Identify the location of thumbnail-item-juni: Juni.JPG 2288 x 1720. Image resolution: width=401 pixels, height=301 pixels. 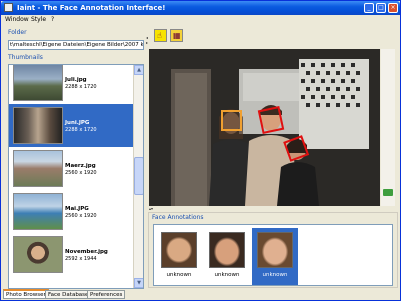
(71, 125).